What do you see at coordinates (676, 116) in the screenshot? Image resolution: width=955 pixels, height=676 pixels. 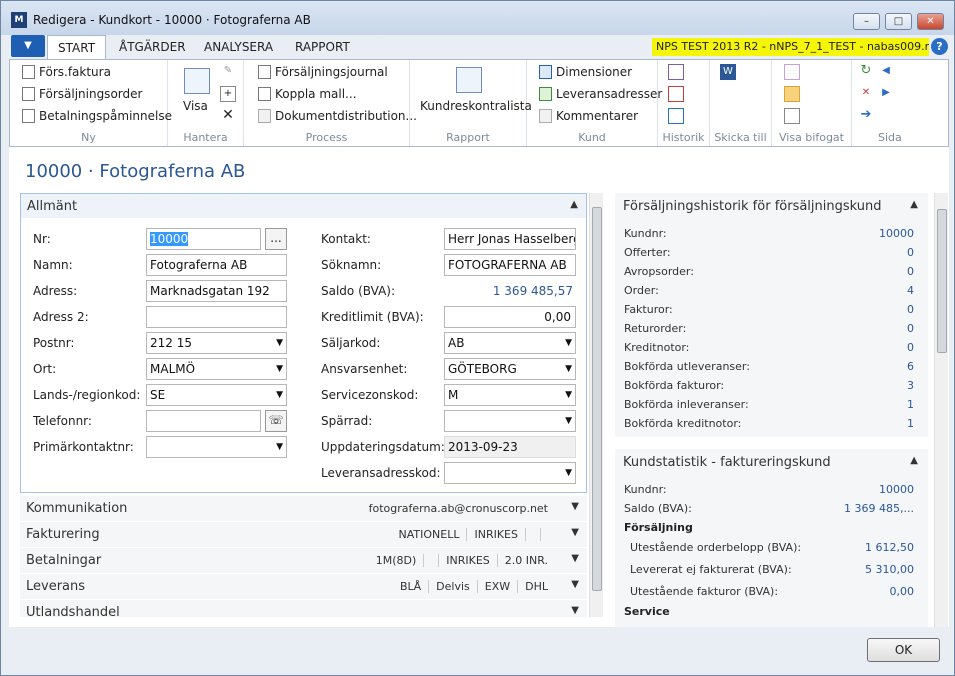 I see `ledger-icon` at bounding box center [676, 116].